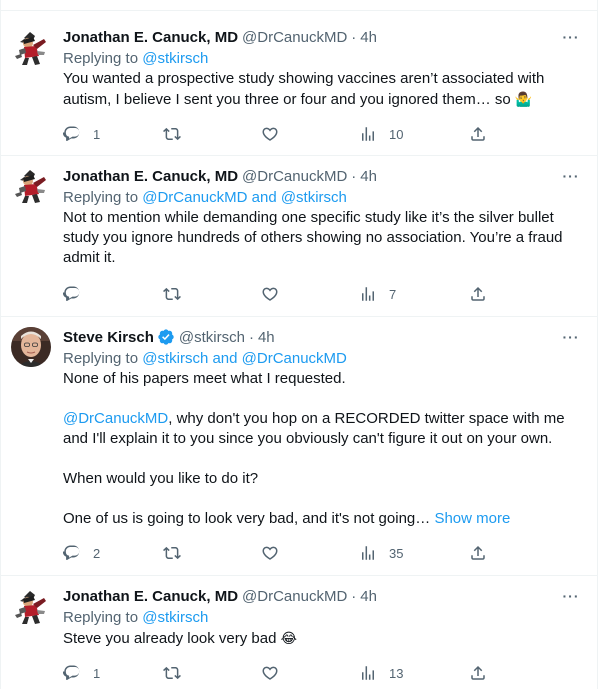 This screenshot has width=598, height=689. I want to click on view-count: 35, so click(396, 553).